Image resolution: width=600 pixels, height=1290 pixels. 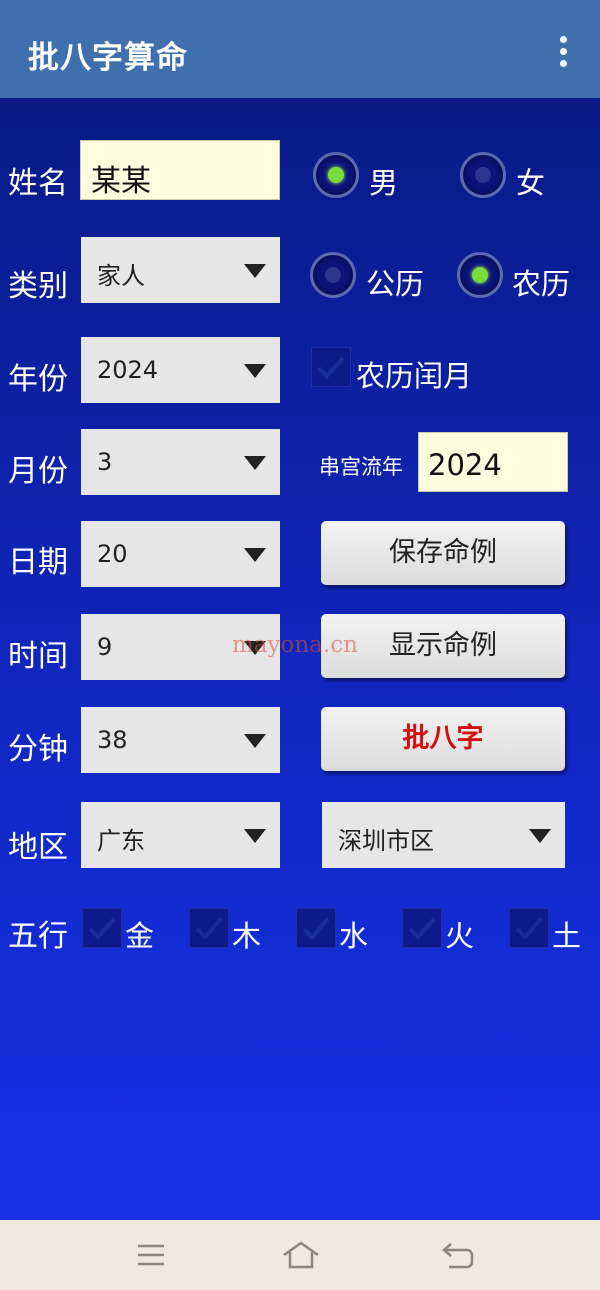 I want to click on name-input: 某某, so click(x=180, y=170).